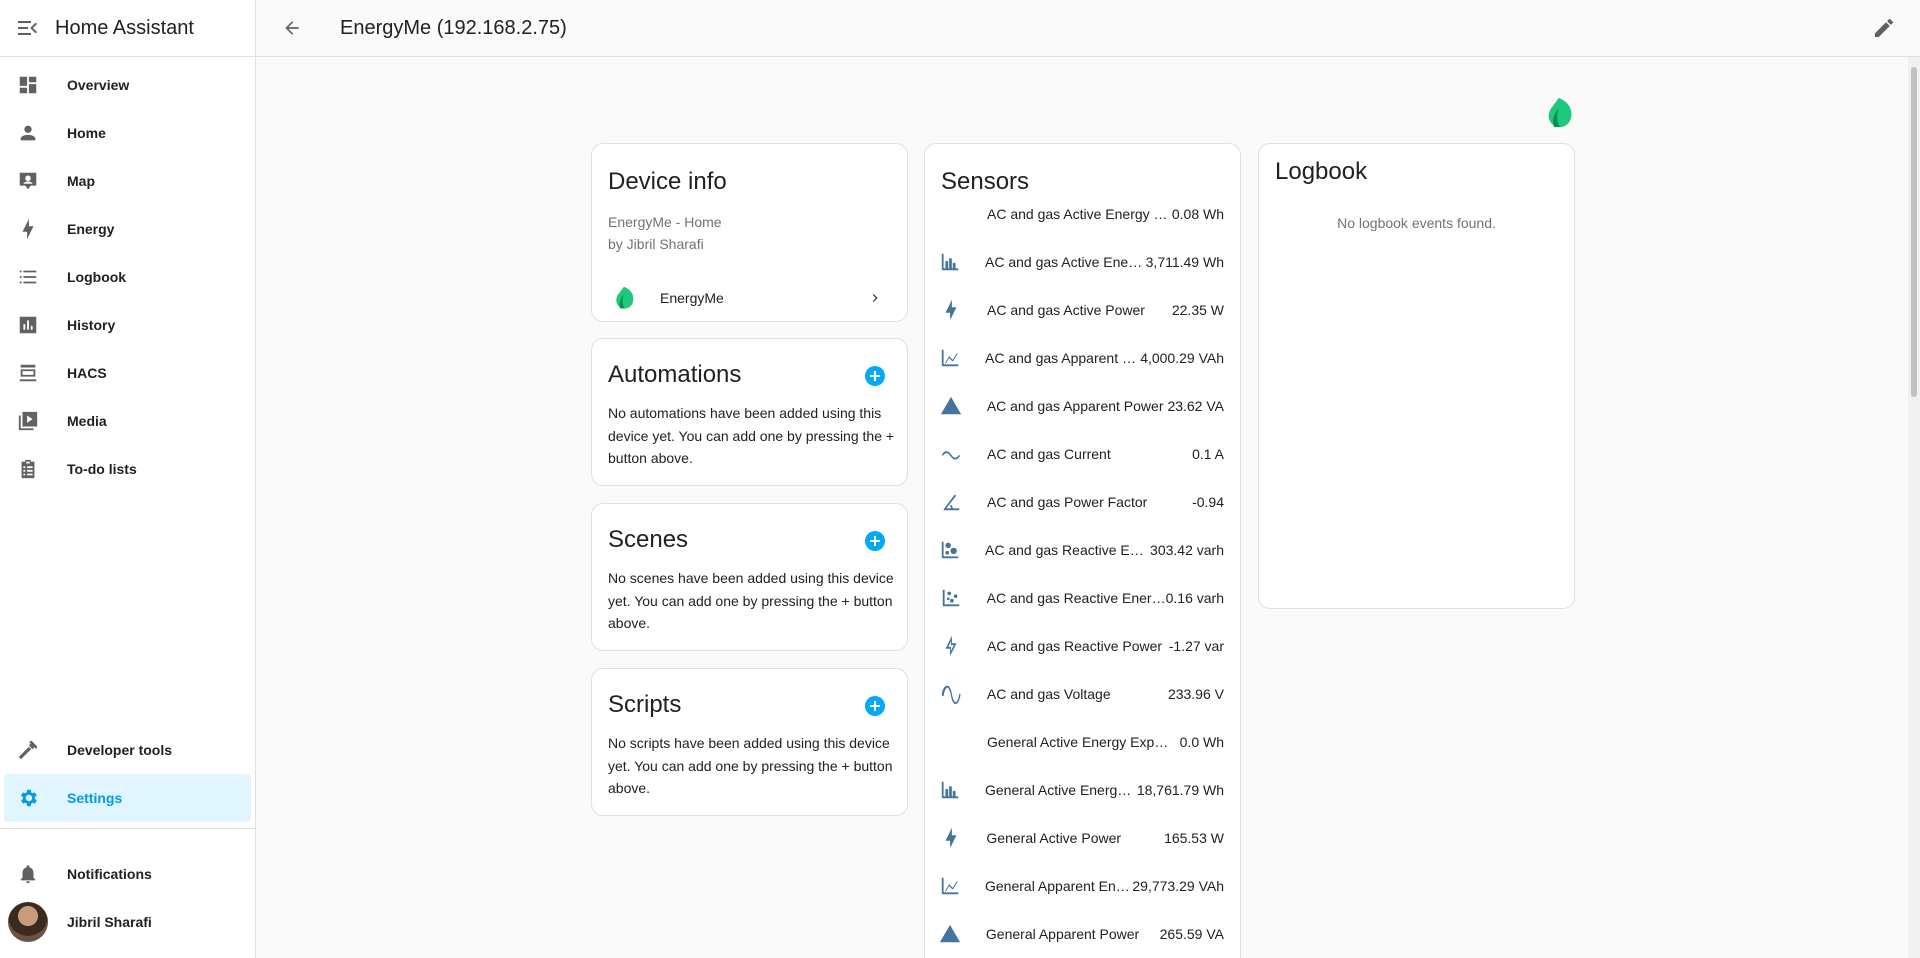 Image resolution: width=1920 pixels, height=958 pixels. What do you see at coordinates (1560, 113) in the screenshot?
I see `leaf-logo-icon` at bounding box center [1560, 113].